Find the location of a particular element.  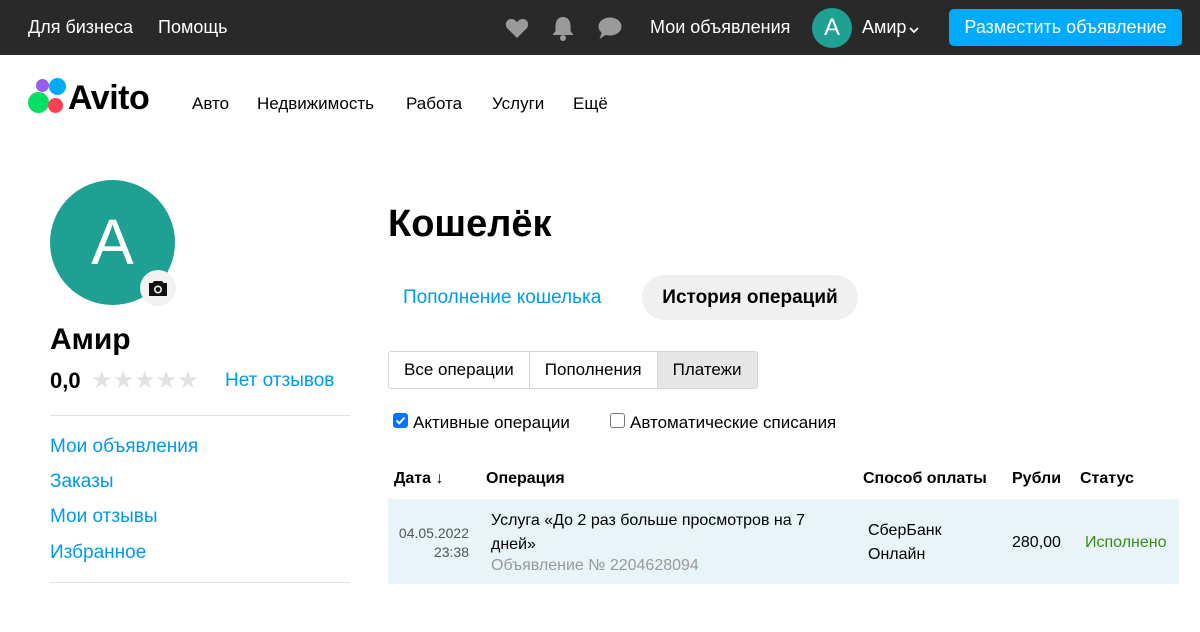

nav-services: Услуги is located at coordinates (518, 104).